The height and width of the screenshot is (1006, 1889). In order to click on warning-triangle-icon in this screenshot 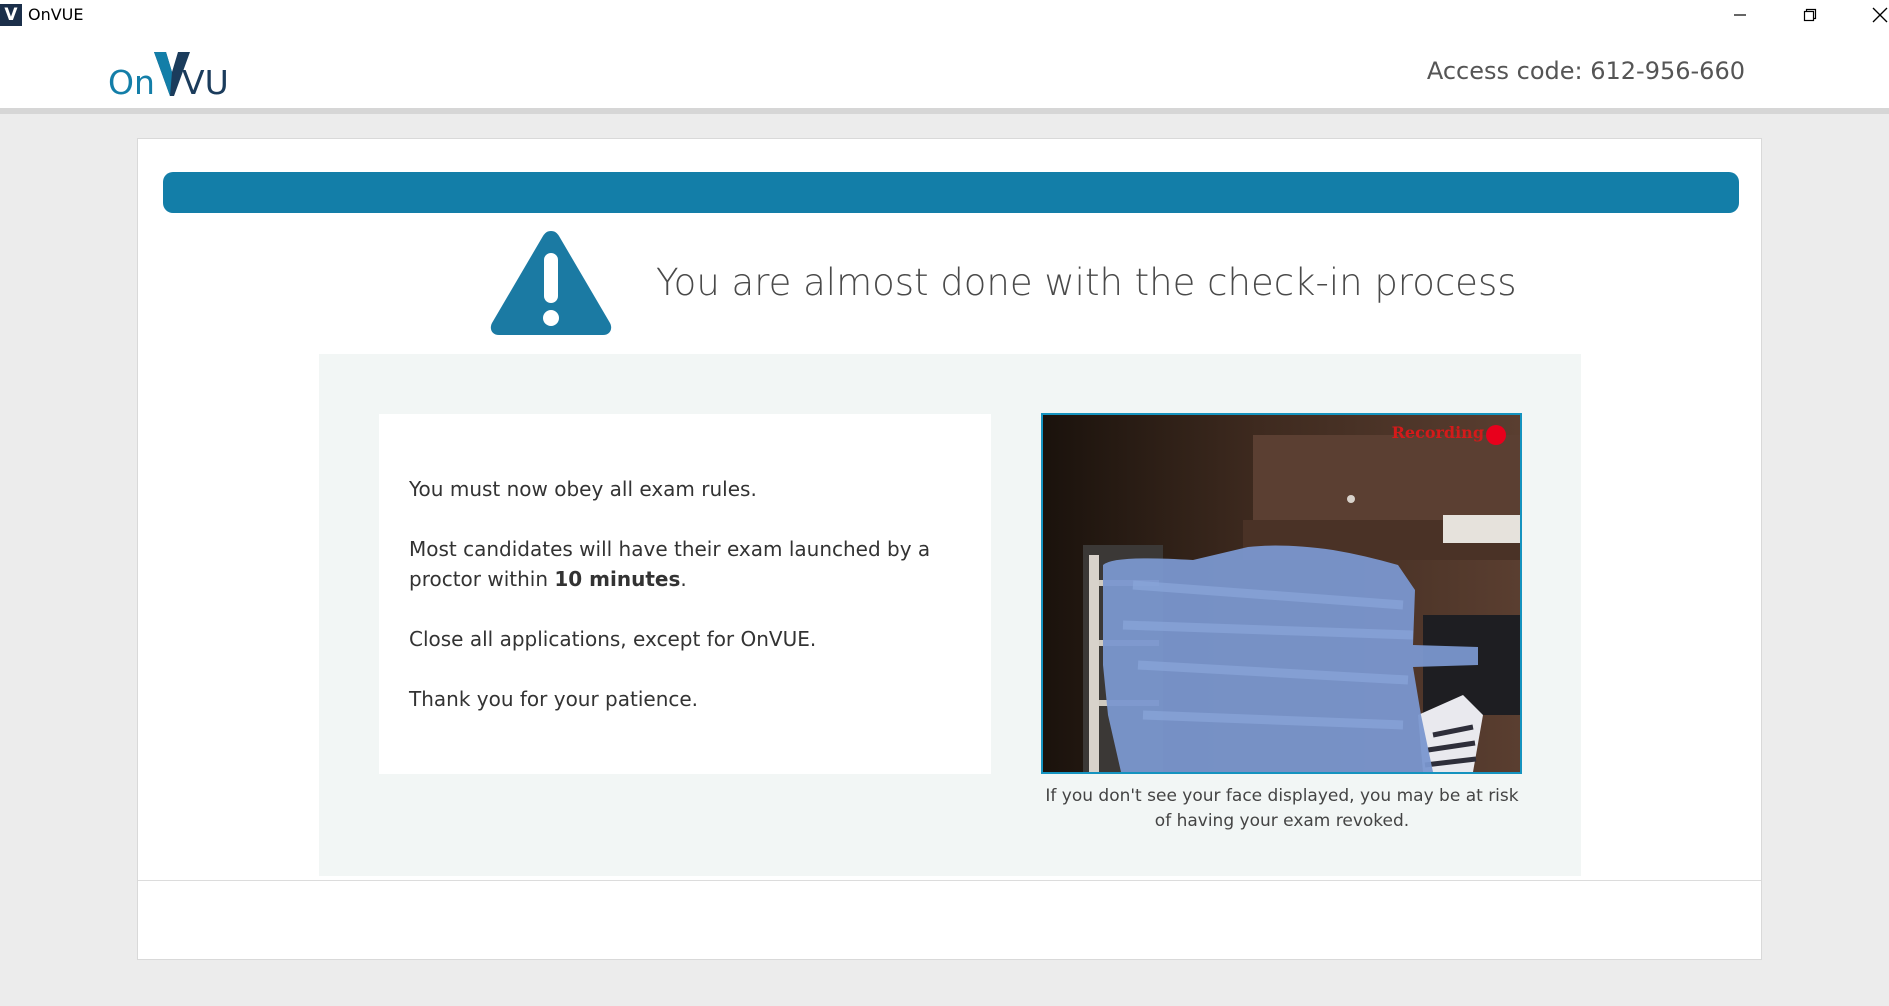, I will do `click(551, 283)`.